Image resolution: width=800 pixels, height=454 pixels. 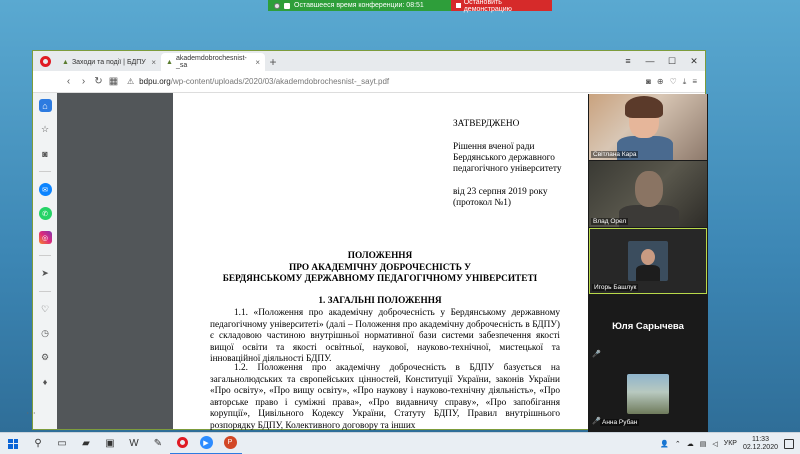 I want to click on title-line: ПРО АКАДЕМІЧНУ ДОБРОЧЕСНІСТЬ У, so click(x=380, y=267).